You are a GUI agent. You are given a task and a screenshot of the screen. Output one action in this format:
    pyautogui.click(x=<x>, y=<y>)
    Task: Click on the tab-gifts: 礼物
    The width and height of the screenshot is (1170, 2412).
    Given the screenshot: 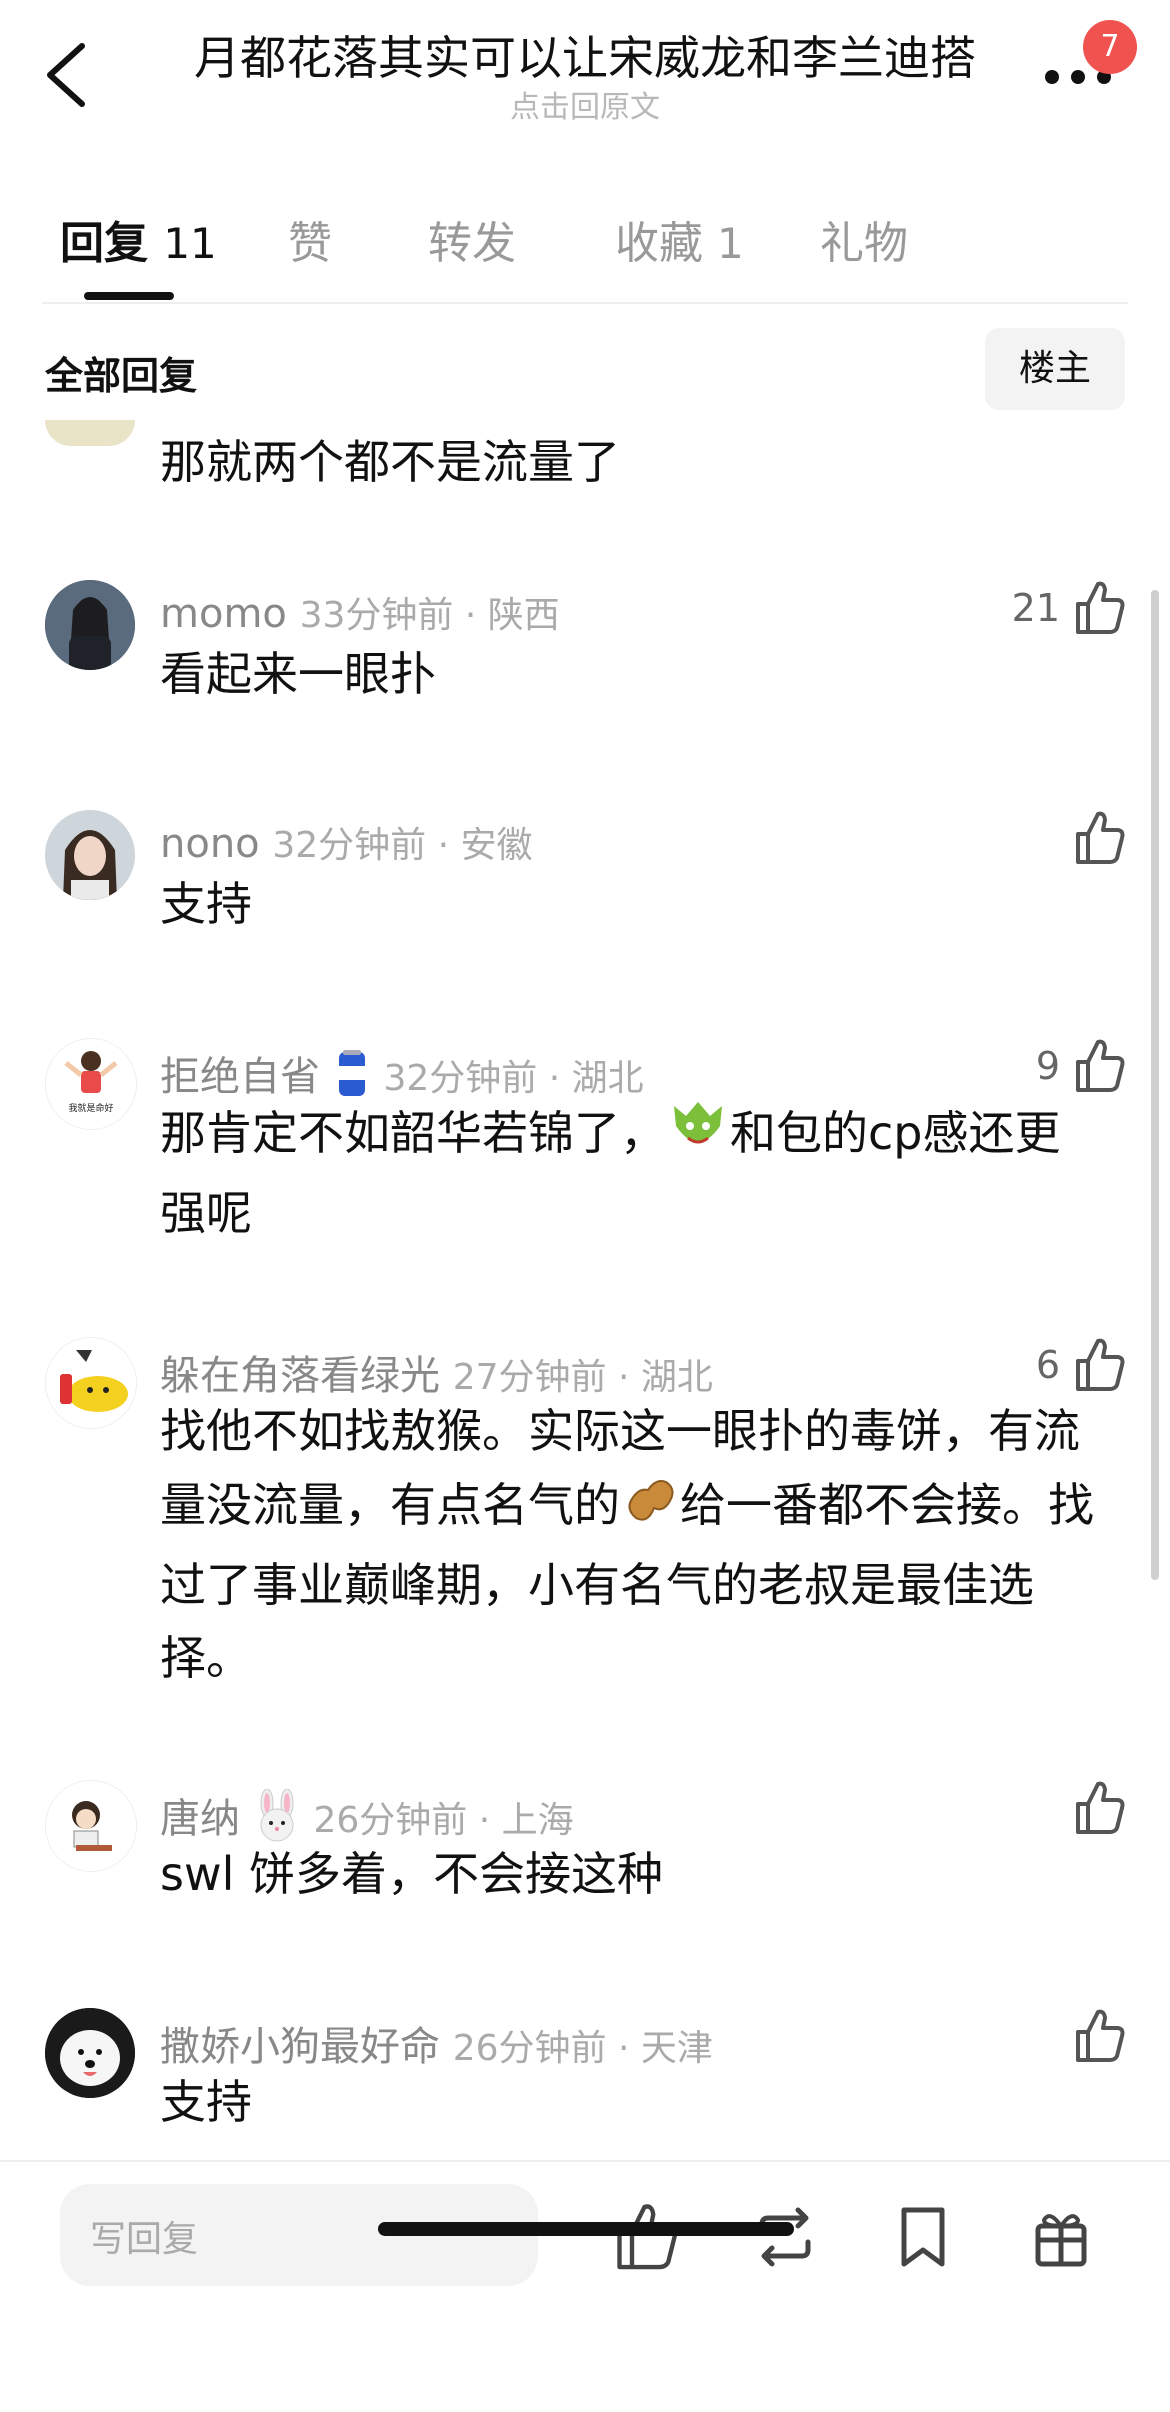 What is the action you would take?
    pyautogui.click(x=864, y=239)
    